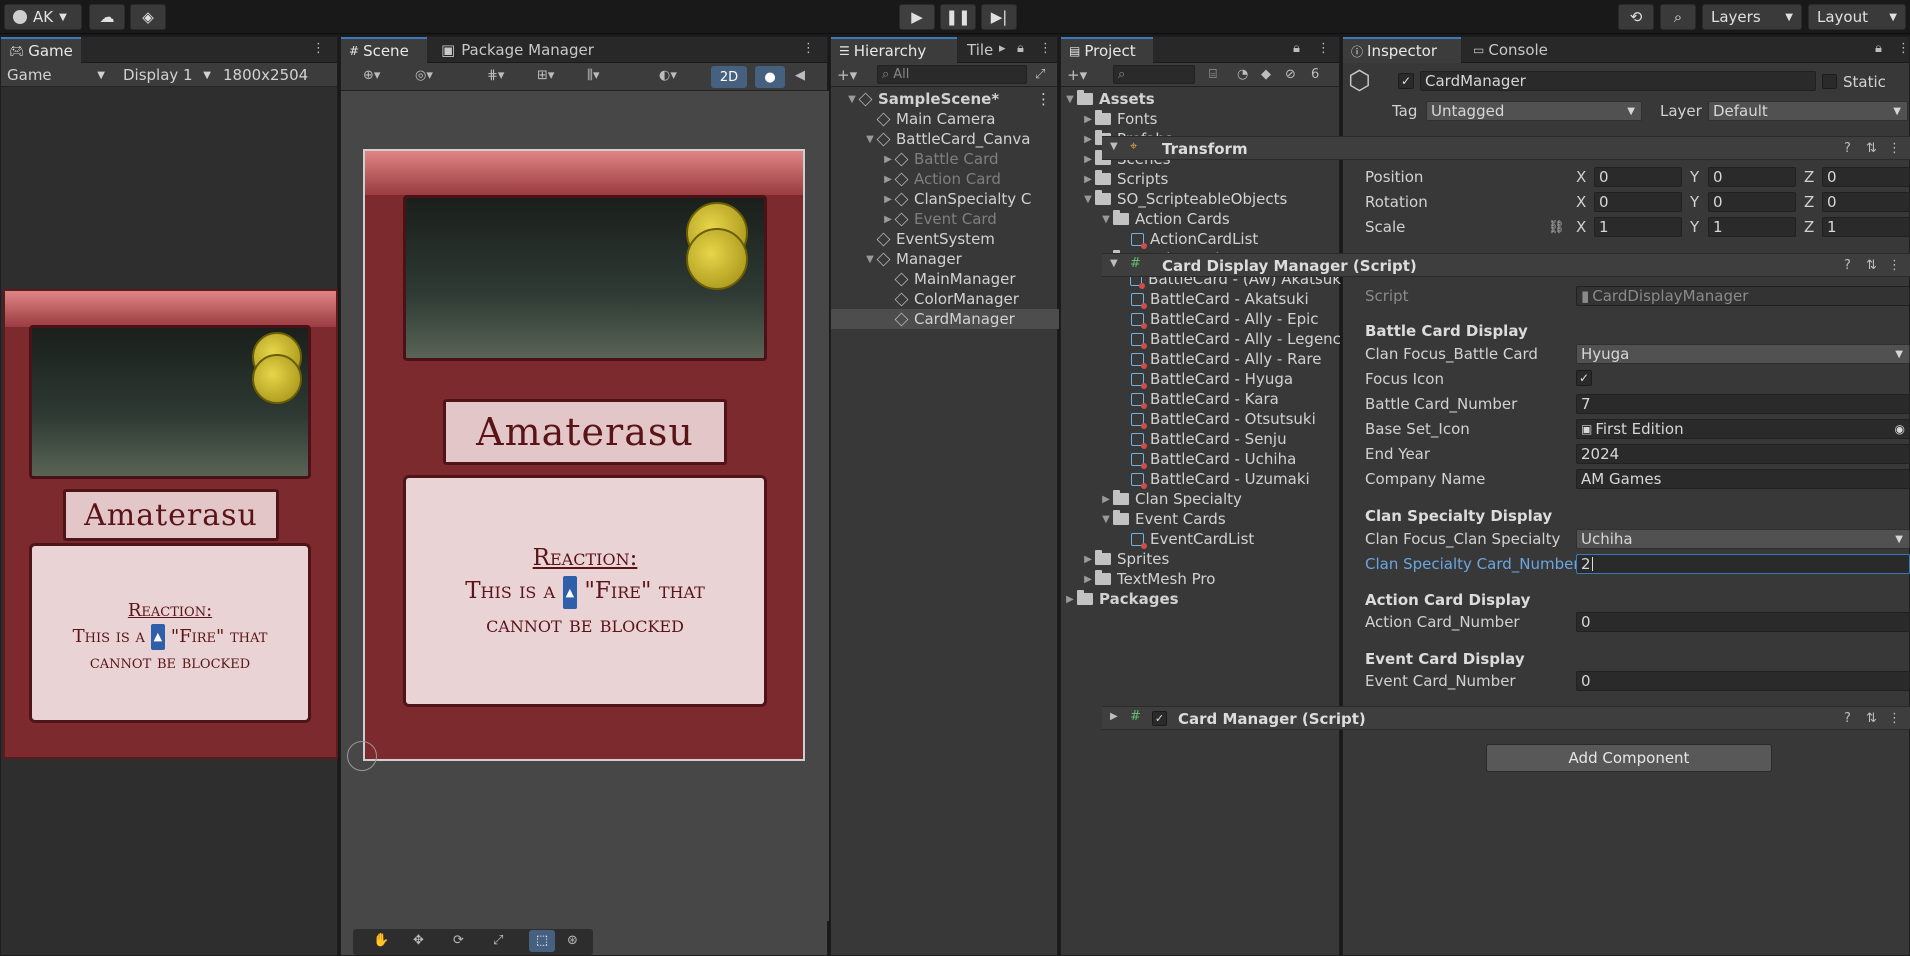  Describe the element at coordinates (1201, 179) in the screenshot. I see `project-item: ▶ Scripts` at that location.